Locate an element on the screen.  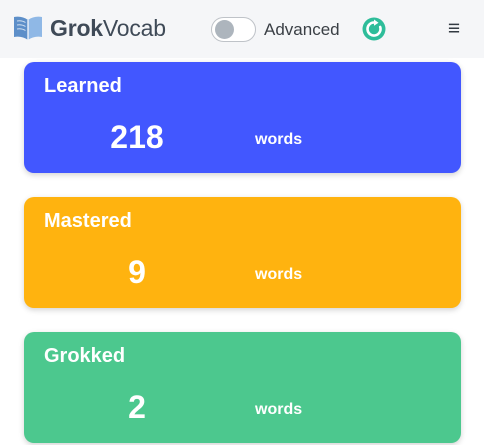
advanced-toggle-group: Advanced is located at coordinates (275, 29).